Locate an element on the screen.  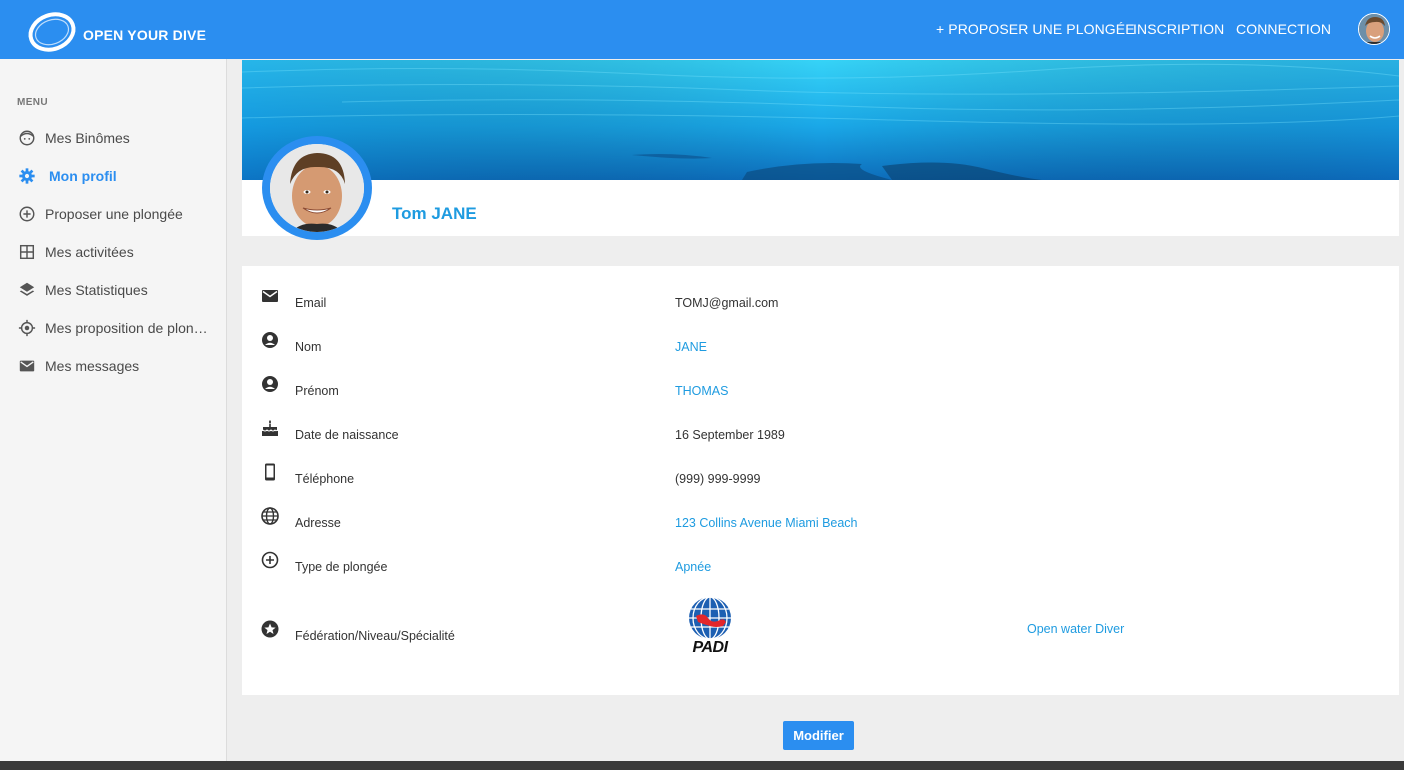
edit-button: Modifier is located at coordinates (818, 735).